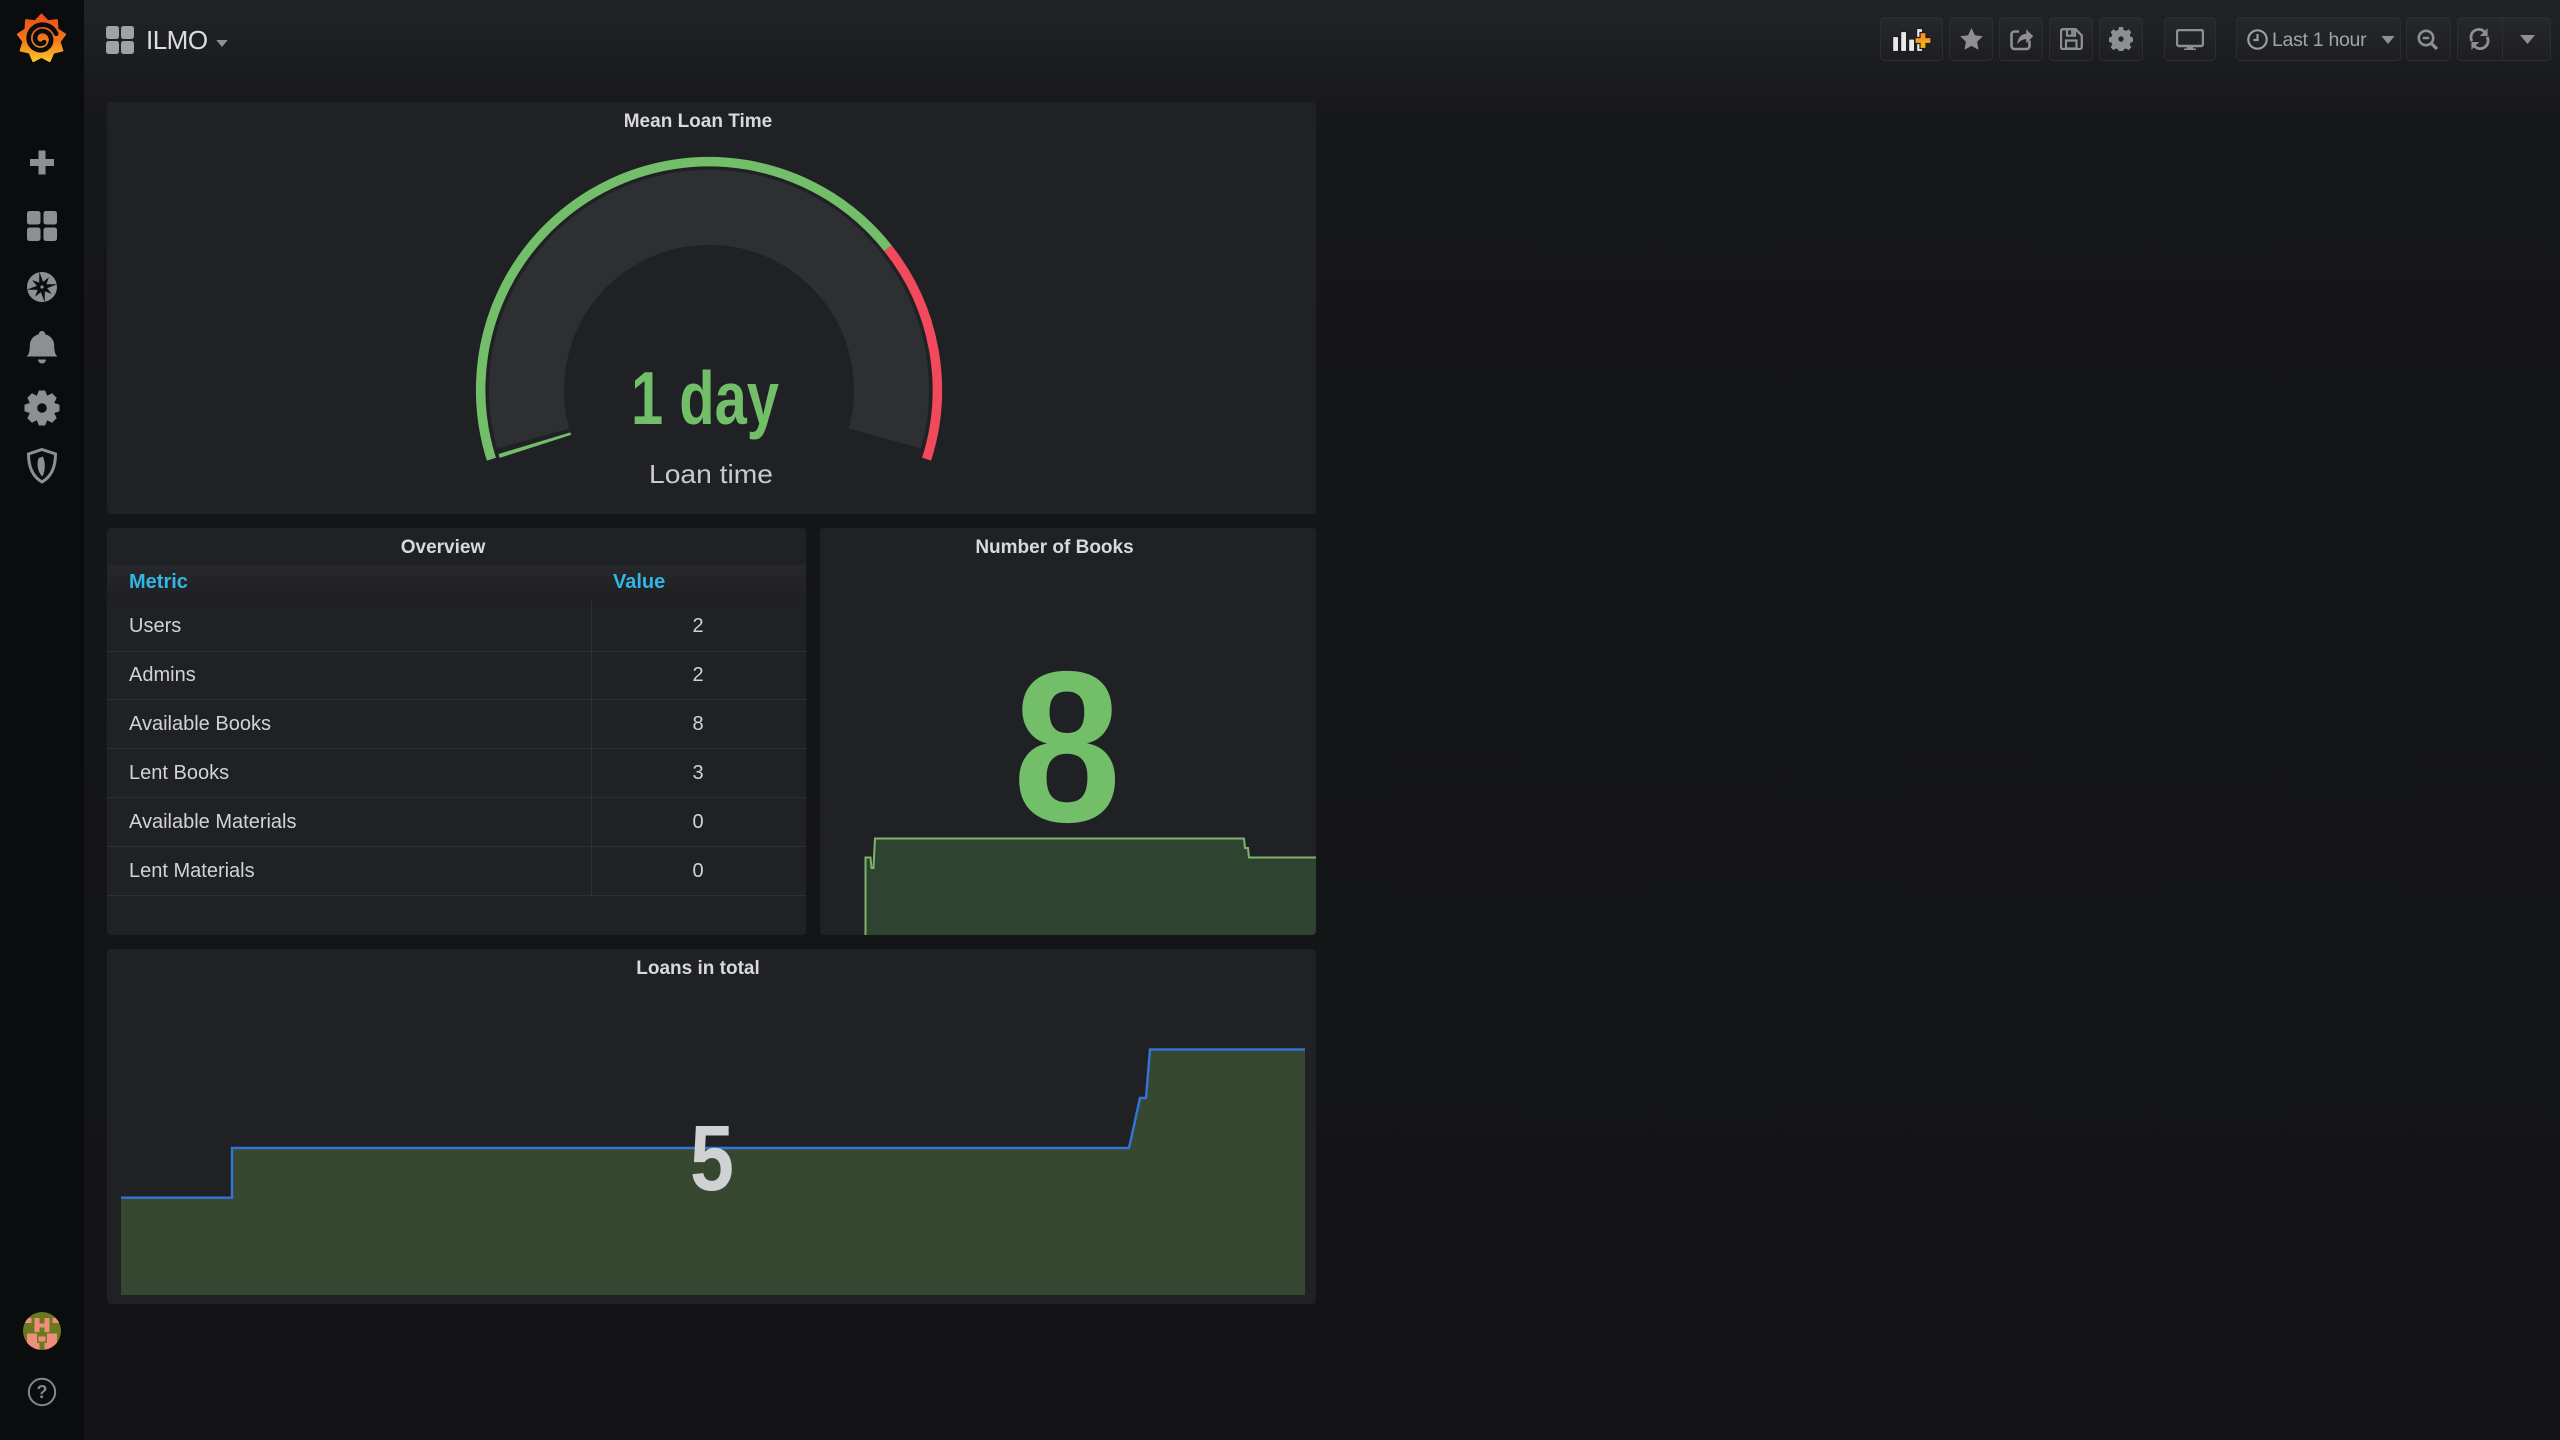 This screenshot has height=1440, width=2560. Describe the element at coordinates (705, 398) in the screenshot. I see `svg-text: 1 day` at that location.